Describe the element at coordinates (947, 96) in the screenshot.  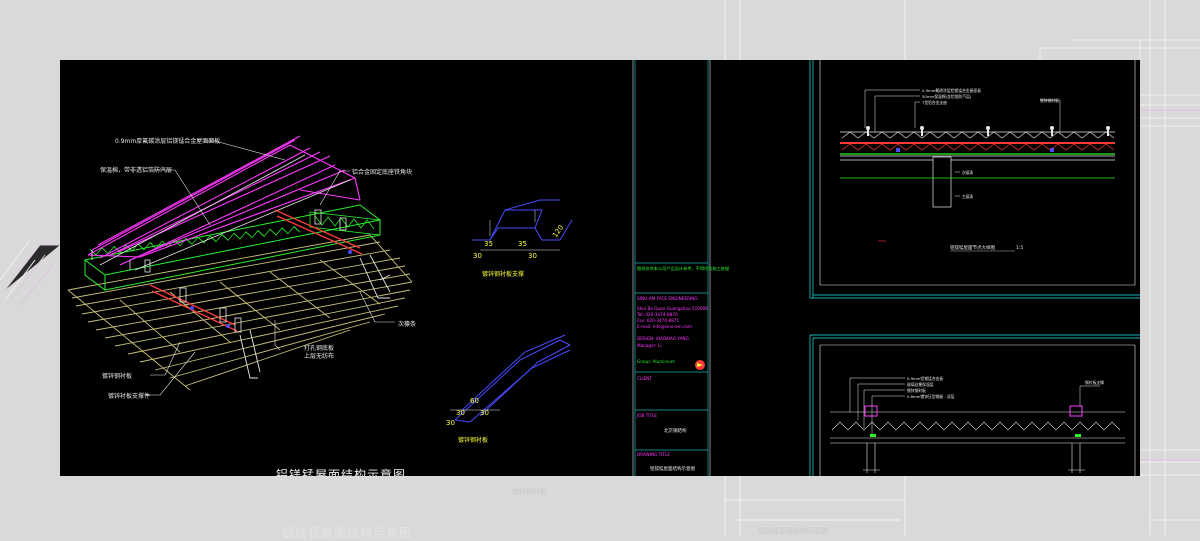
I see `sec-top-callout-1: 50mm保温棉(含铝箔防汽层)` at that location.